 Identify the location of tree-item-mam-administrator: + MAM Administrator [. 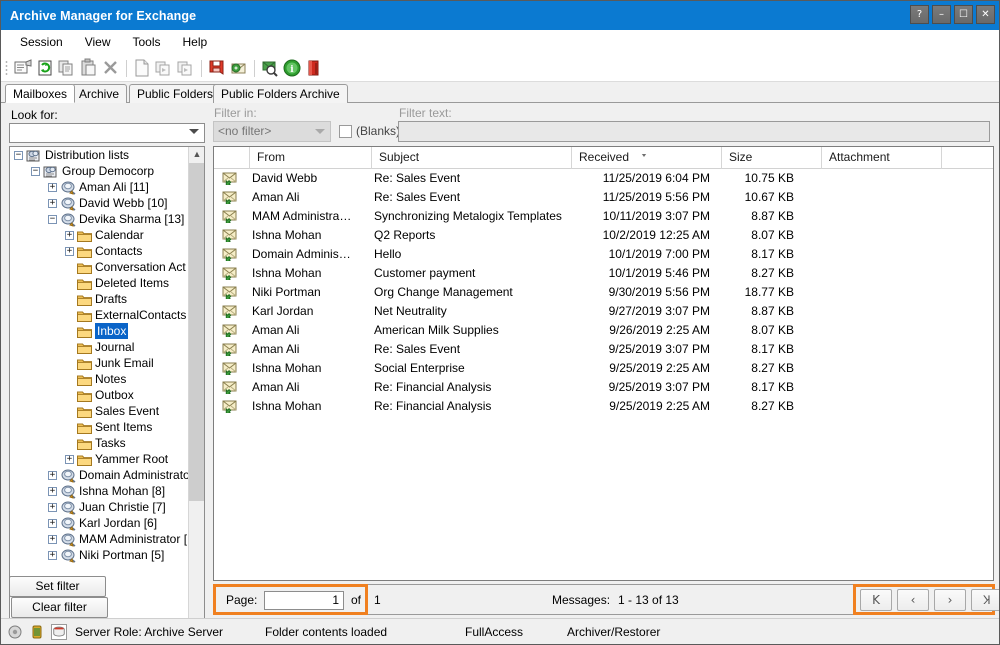
(99, 539).